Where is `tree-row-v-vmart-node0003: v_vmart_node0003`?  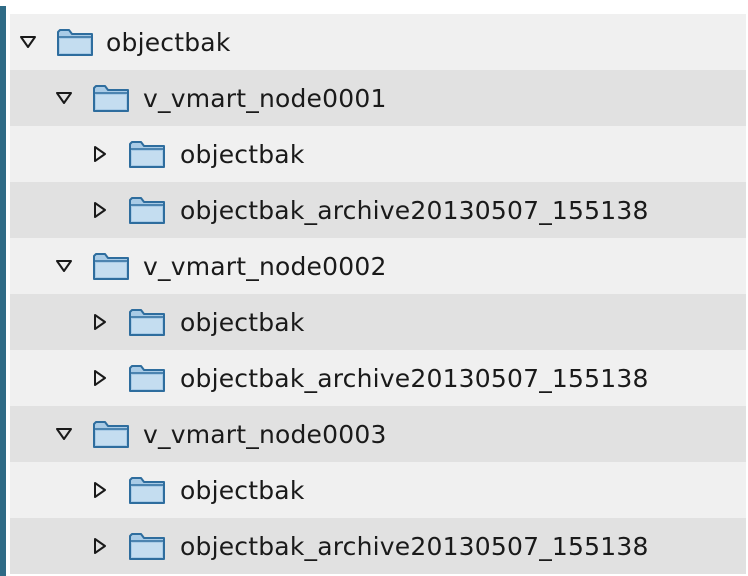
tree-row-v-vmart-node0003: v_vmart_node0003 is located at coordinates (378, 434).